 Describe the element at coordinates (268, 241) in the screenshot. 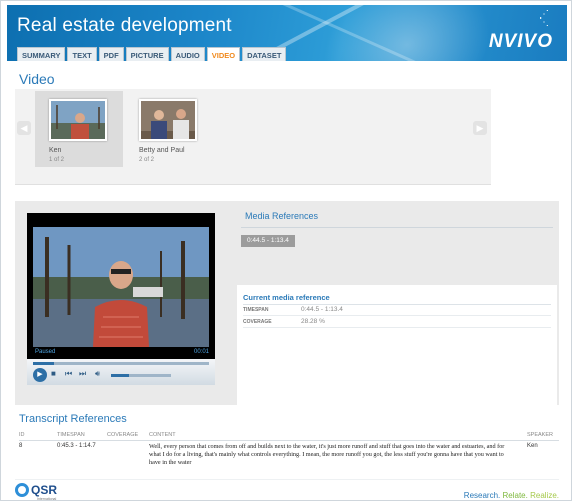

I see `media-reference-chip: 0:44.5 - 1:13.4` at that location.